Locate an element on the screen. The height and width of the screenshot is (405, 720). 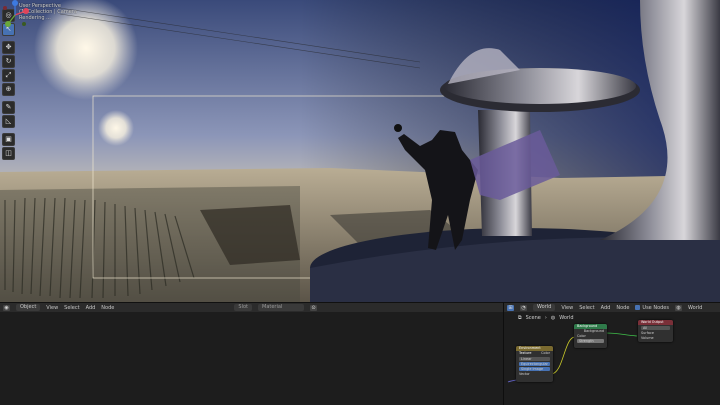
env-texture-vector-input: Vector is located at coordinates (534, 374).